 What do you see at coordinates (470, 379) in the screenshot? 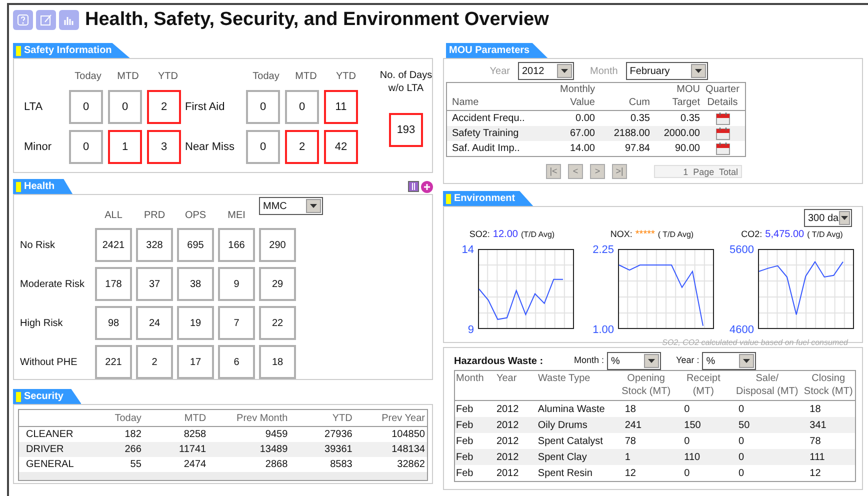
I see `column-header: Month` at bounding box center [470, 379].